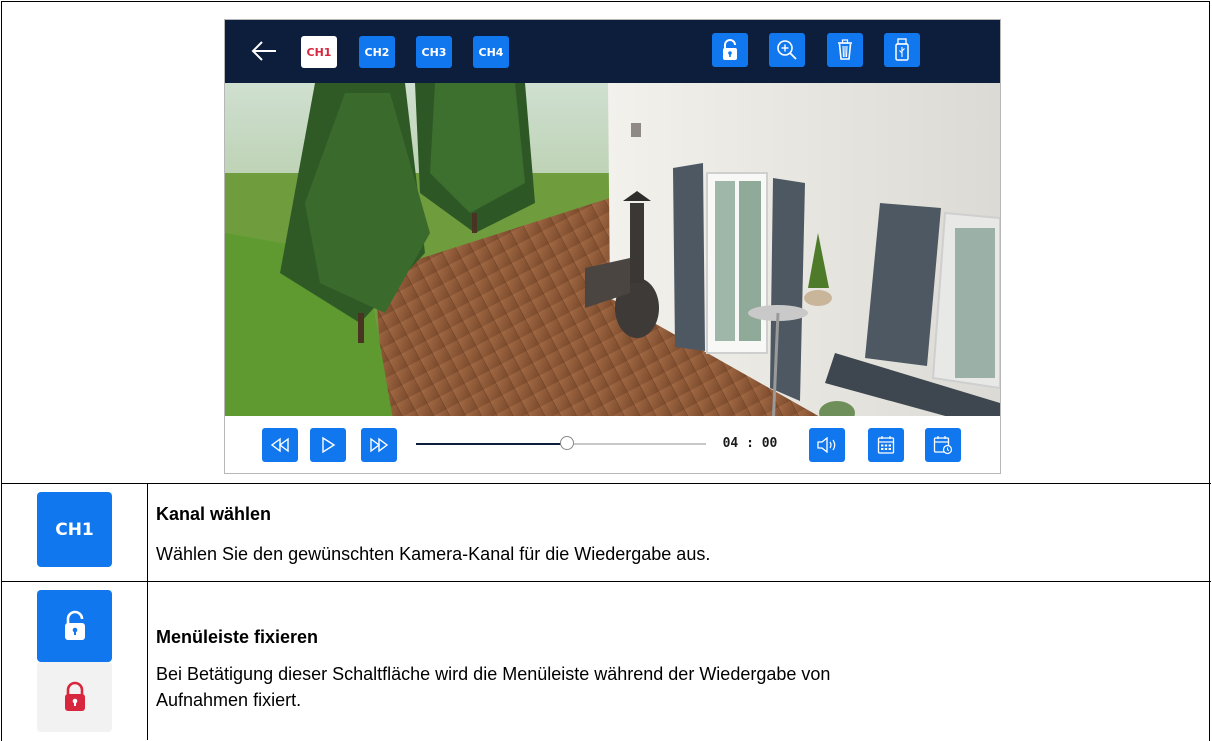  I want to click on top-menu-bar: CH1 CH2 CH3 CH4, so click(612, 51).